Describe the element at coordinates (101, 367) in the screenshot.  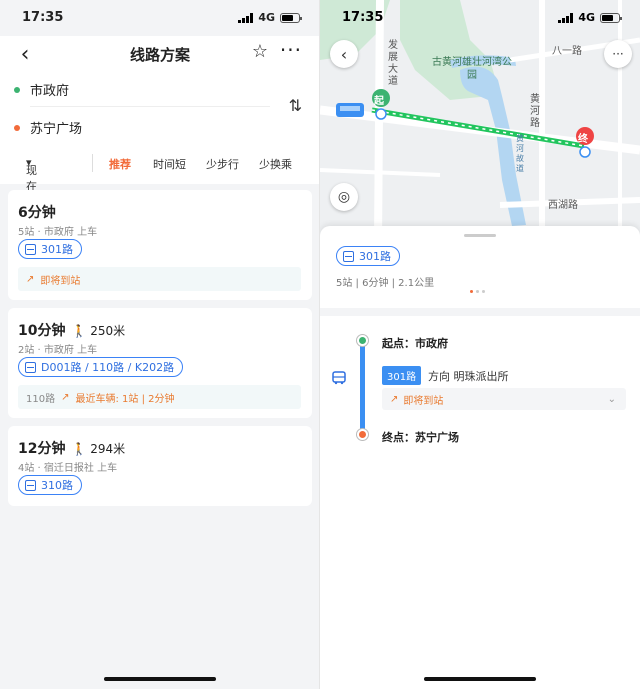
I see `bus-line-tag: D001路 / 110路 / K202路` at that location.